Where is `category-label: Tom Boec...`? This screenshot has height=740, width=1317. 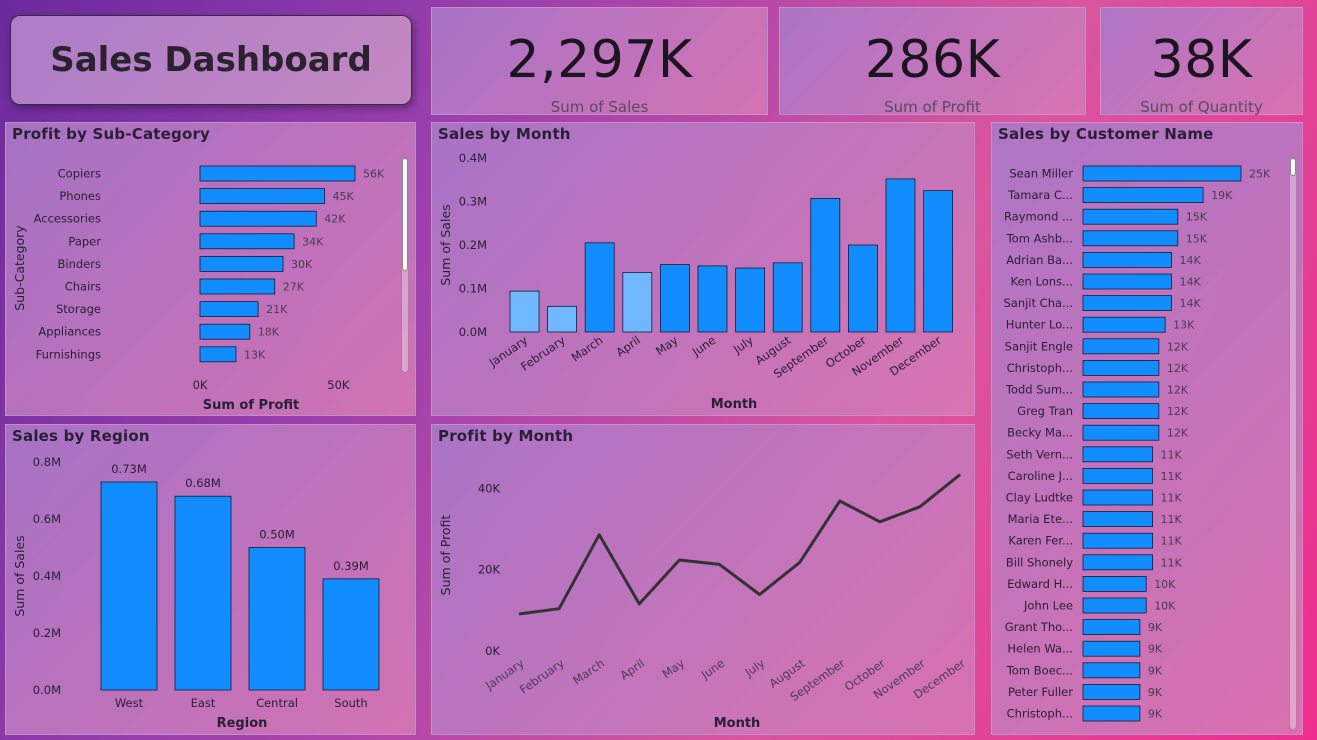 category-label: Tom Boec... is located at coordinates (1039, 670).